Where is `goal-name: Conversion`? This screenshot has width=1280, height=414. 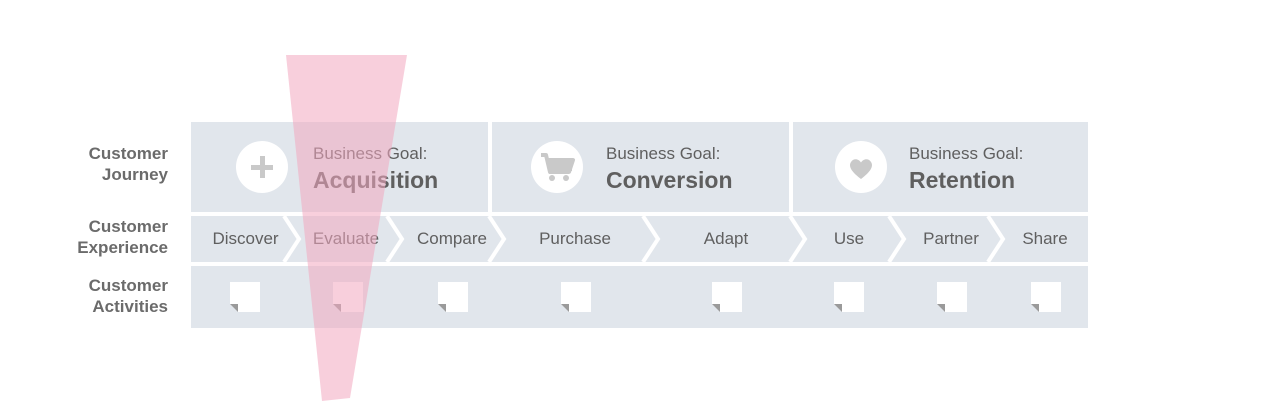
goal-name: Conversion is located at coordinates (669, 180).